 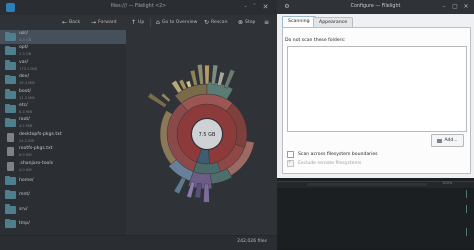 I want to click on sidebar-list-item: dev/19.3 MiB, so click(x=63, y=80).